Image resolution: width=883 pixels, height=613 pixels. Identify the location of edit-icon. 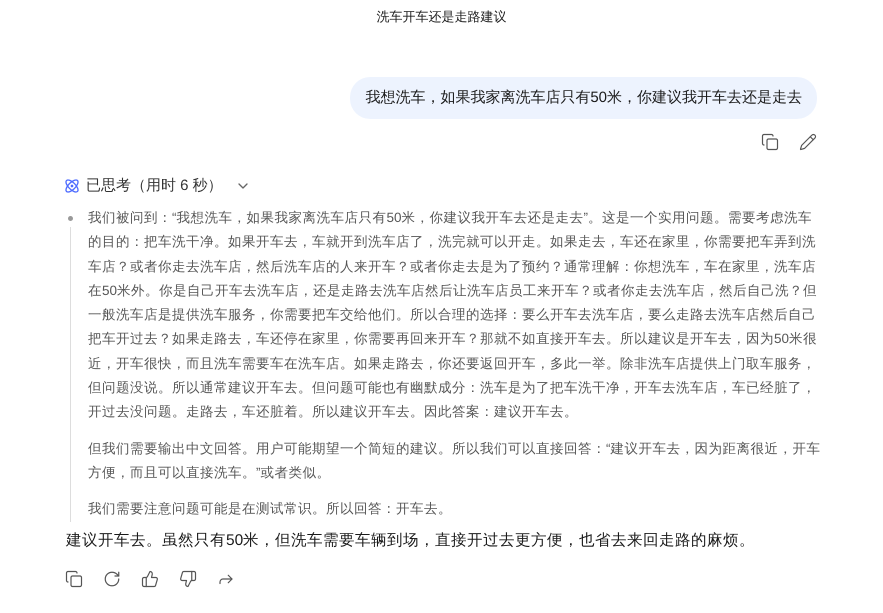
(808, 142).